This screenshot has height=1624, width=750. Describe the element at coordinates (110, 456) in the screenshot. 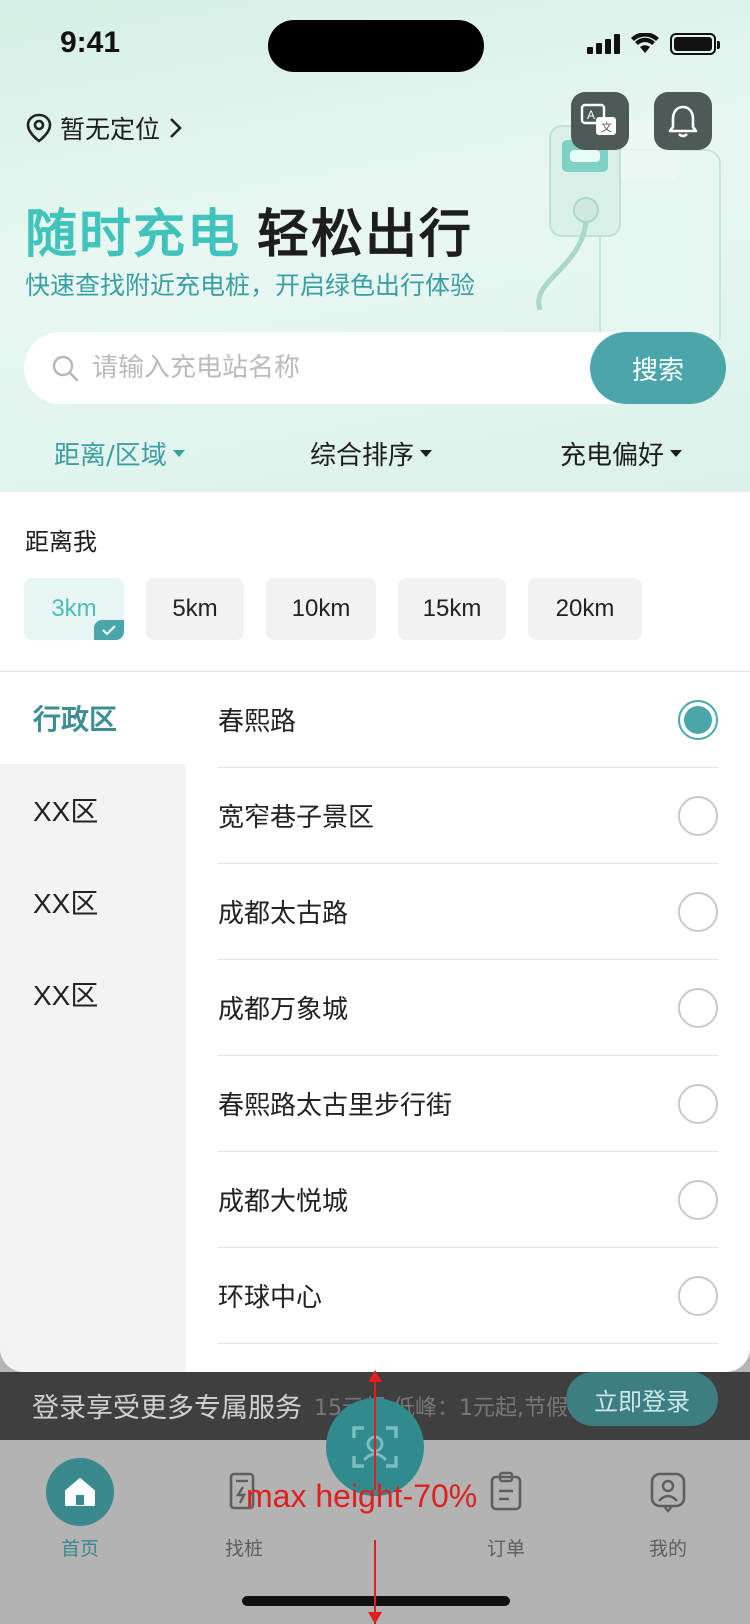

I see `filter-label: 距离/区域` at that location.